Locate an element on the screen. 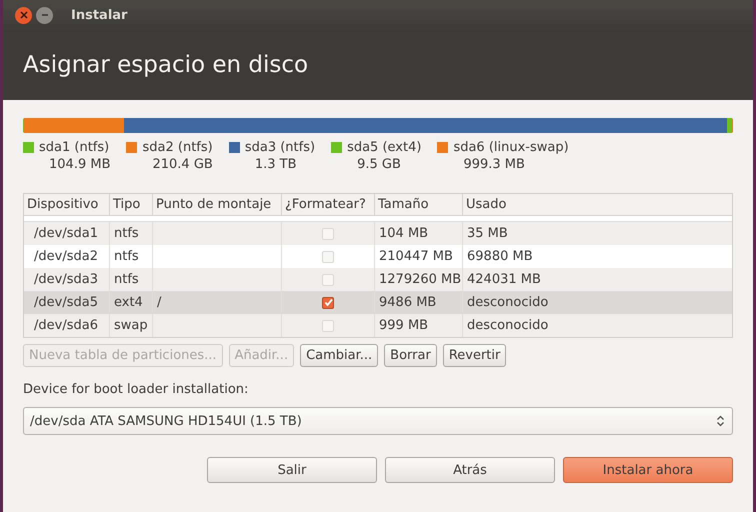  table-cell-text: 35 MB is located at coordinates (487, 234).